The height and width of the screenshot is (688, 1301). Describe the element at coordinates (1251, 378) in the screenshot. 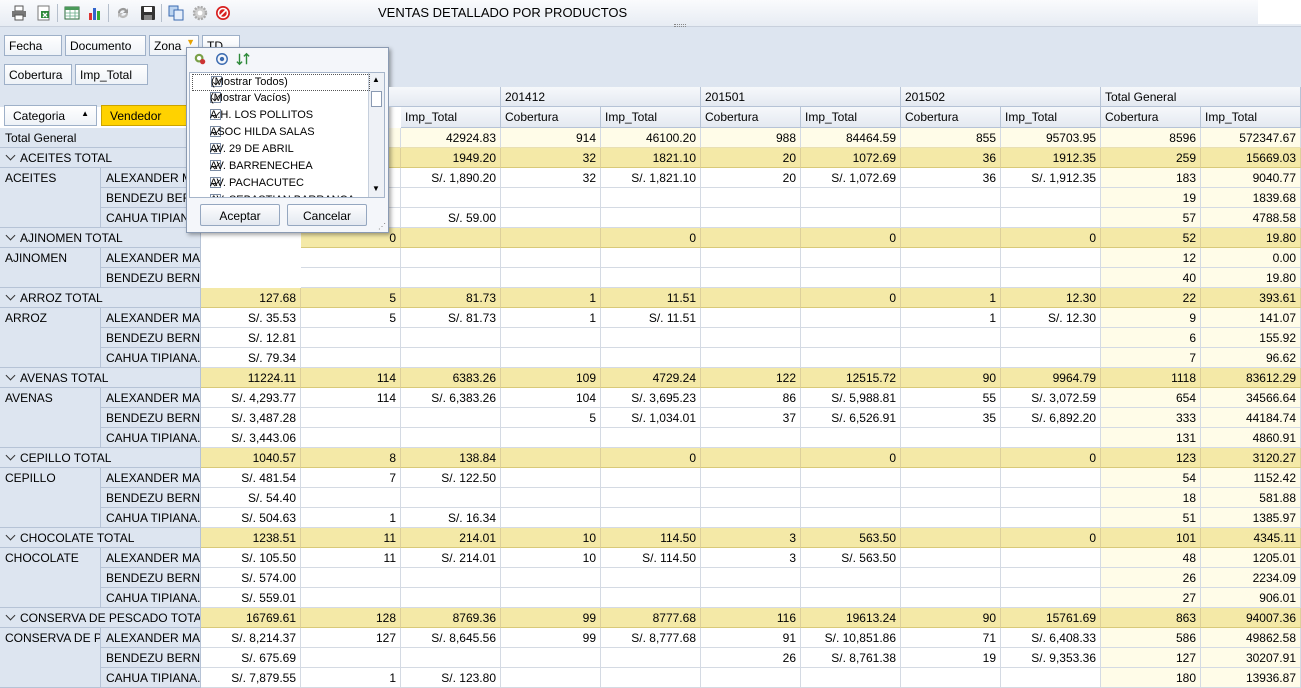

I see `value-cell: 83612.29` at that location.